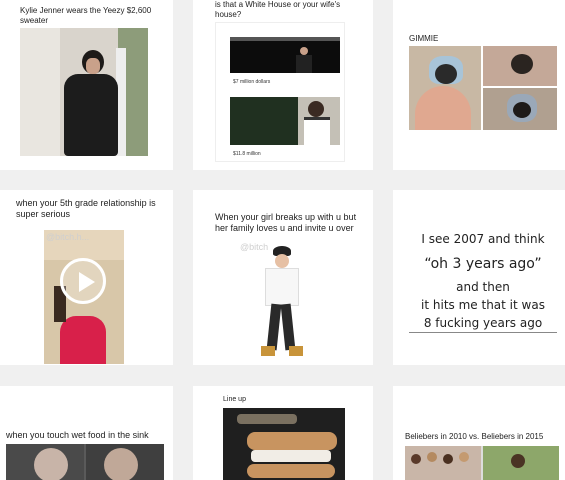 The image size is (565, 480). I want to click on post-card-sink: when you touch wet food in the sink, so click(86, 433).